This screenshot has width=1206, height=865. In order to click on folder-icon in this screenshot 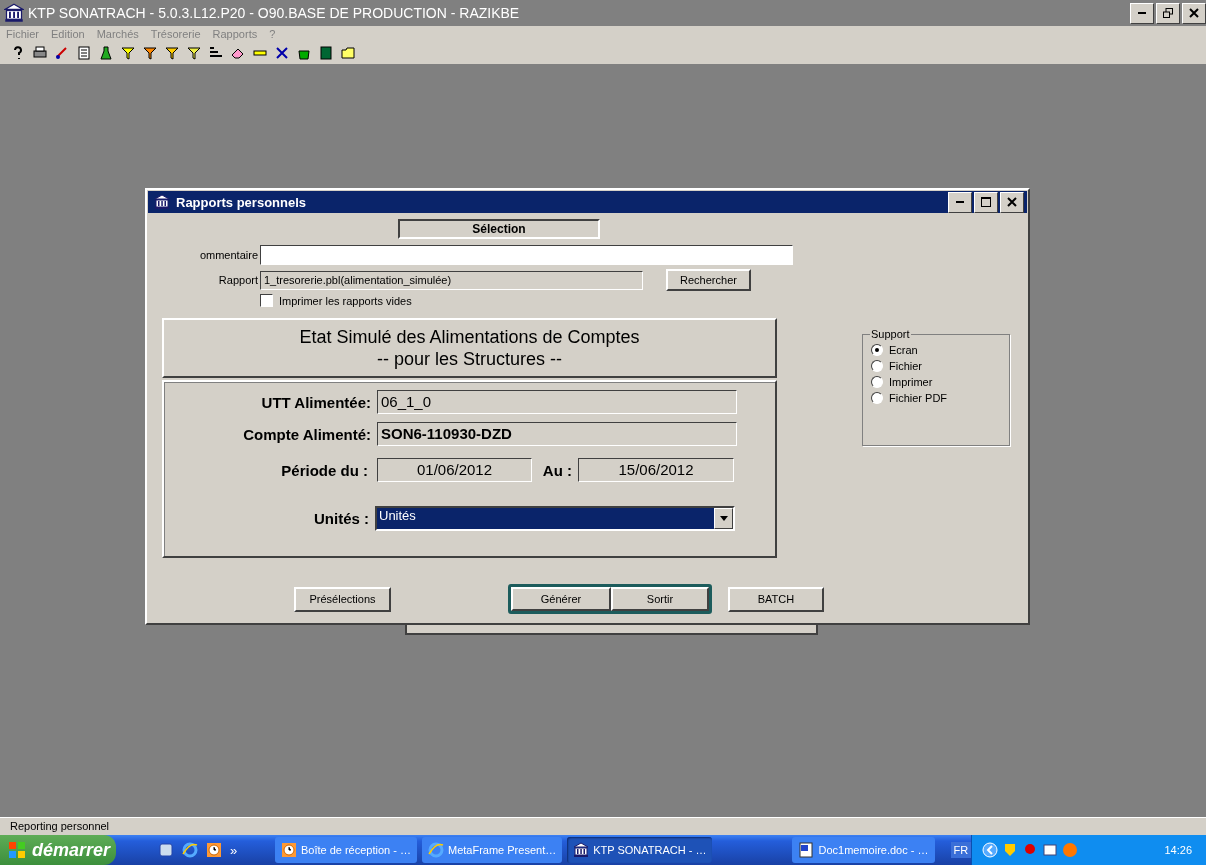, I will do `click(348, 53)`.